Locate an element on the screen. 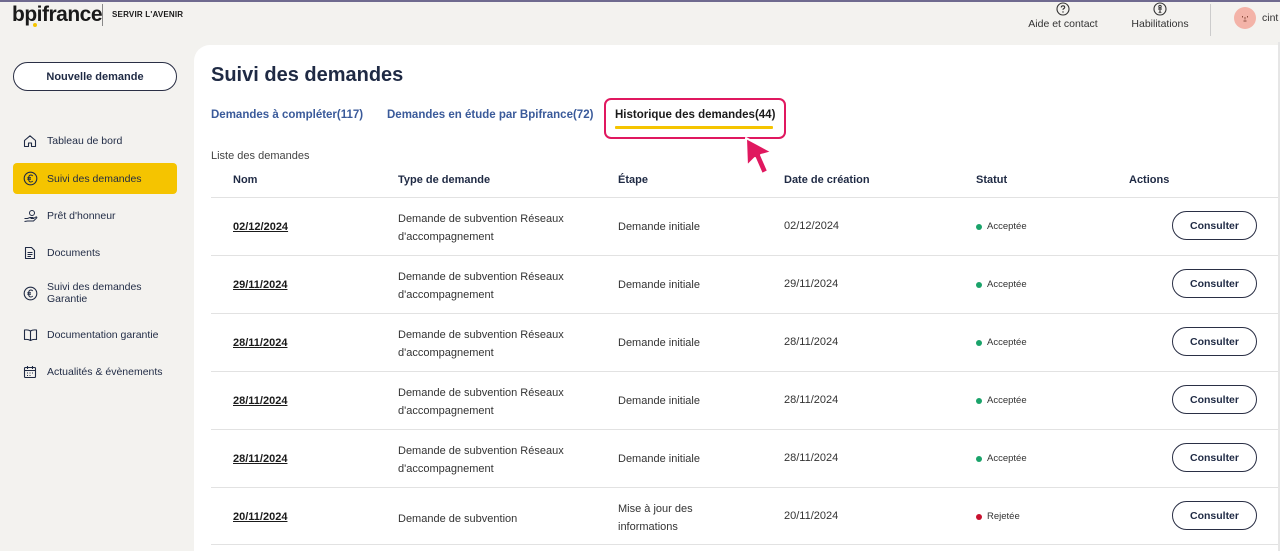  person-circle-icon is located at coordinates (1160, 9).